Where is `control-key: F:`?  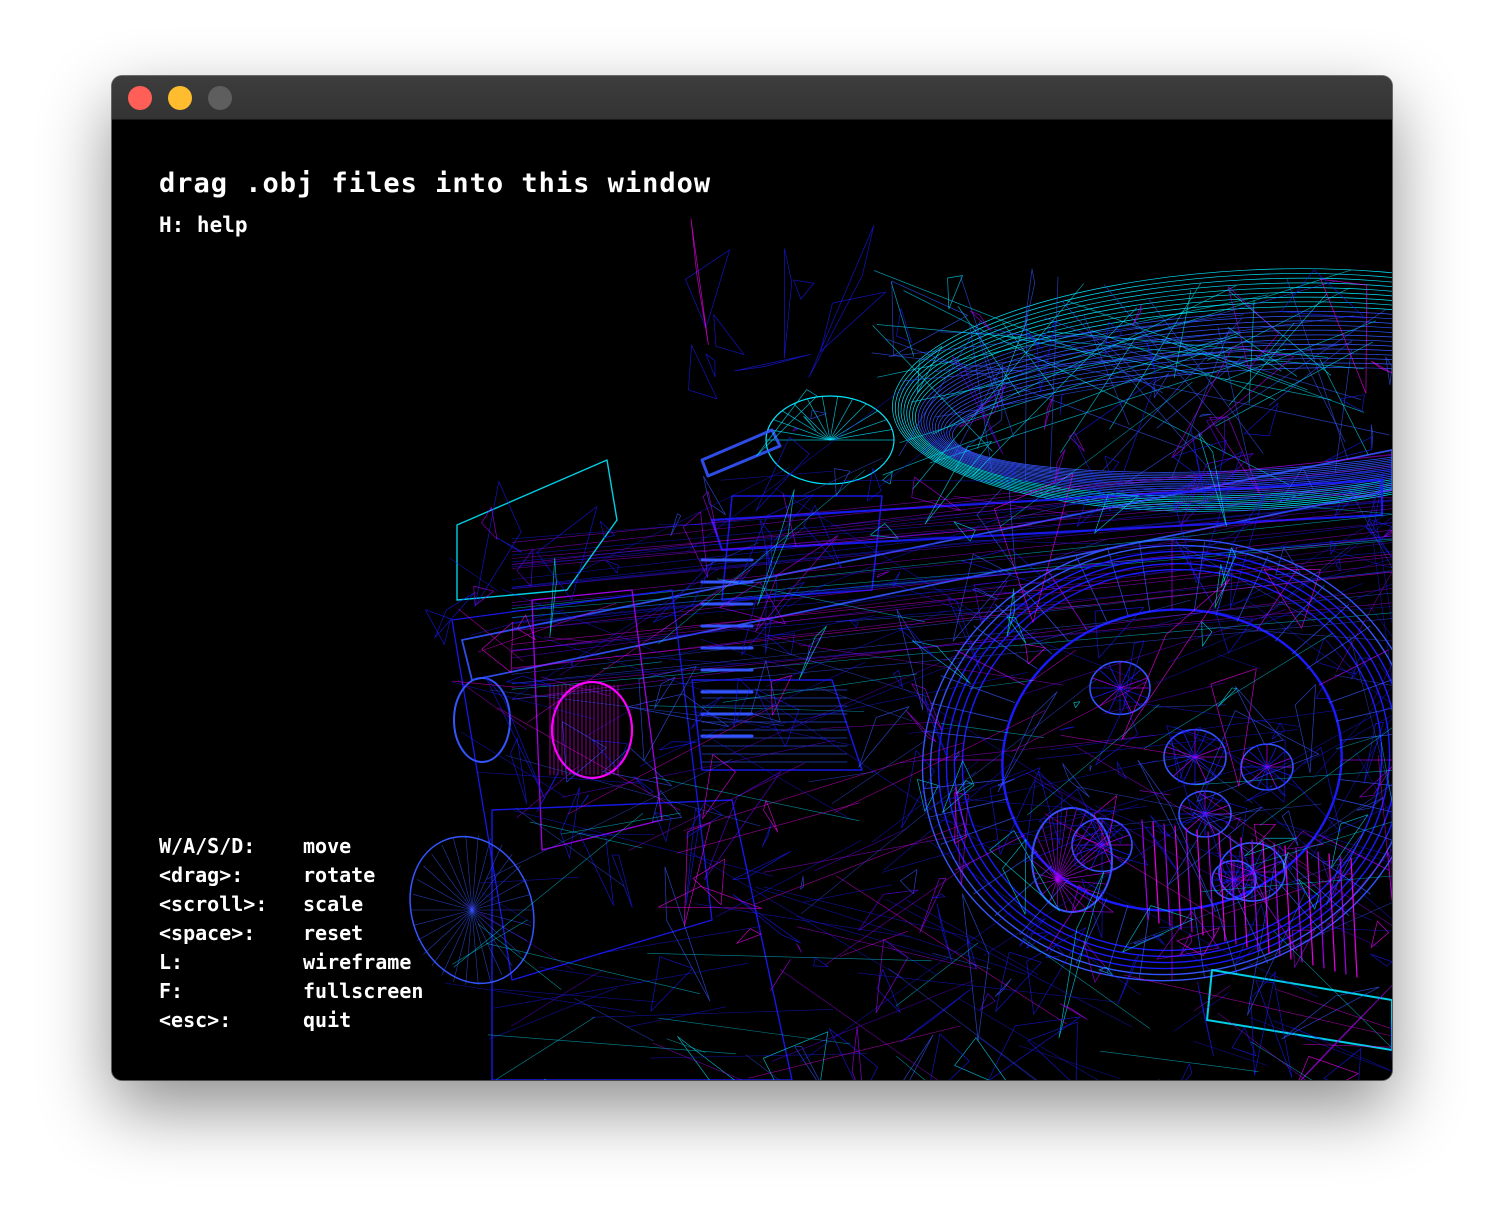
control-key: F: is located at coordinates (171, 991).